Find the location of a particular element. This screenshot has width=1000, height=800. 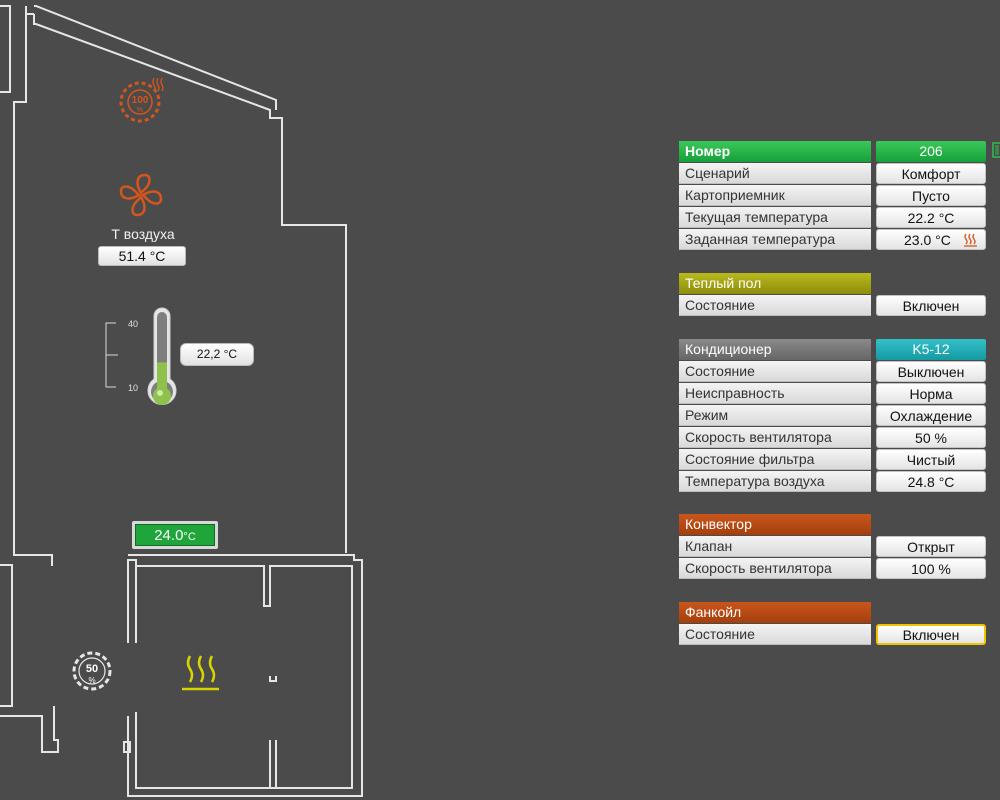

room-row-card-reader: Картоприемник Пусто is located at coordinates (834, 196).